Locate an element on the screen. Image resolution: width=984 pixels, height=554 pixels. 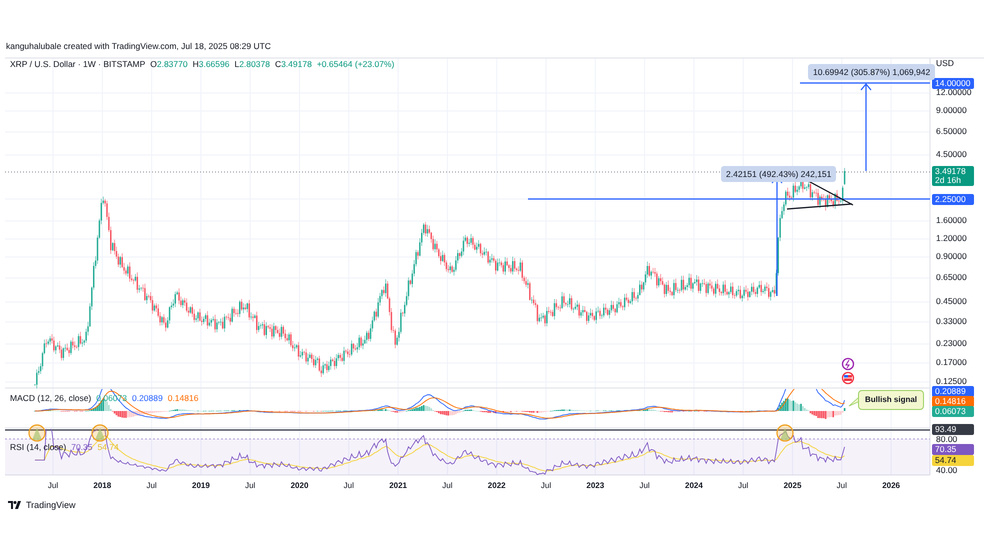
signal-callout: Bullish signal is located at coordinates (891, 400).